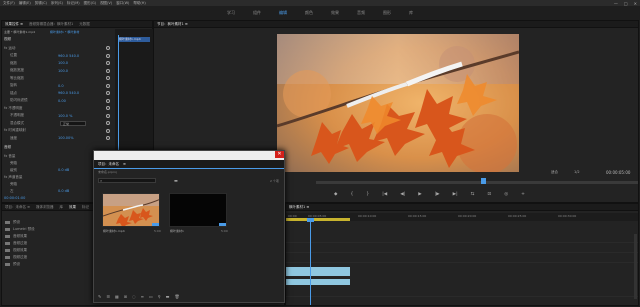 This screenshot has height=307, width=640. I want to click on menu-graphics: 图形(G), so click(90, 3).